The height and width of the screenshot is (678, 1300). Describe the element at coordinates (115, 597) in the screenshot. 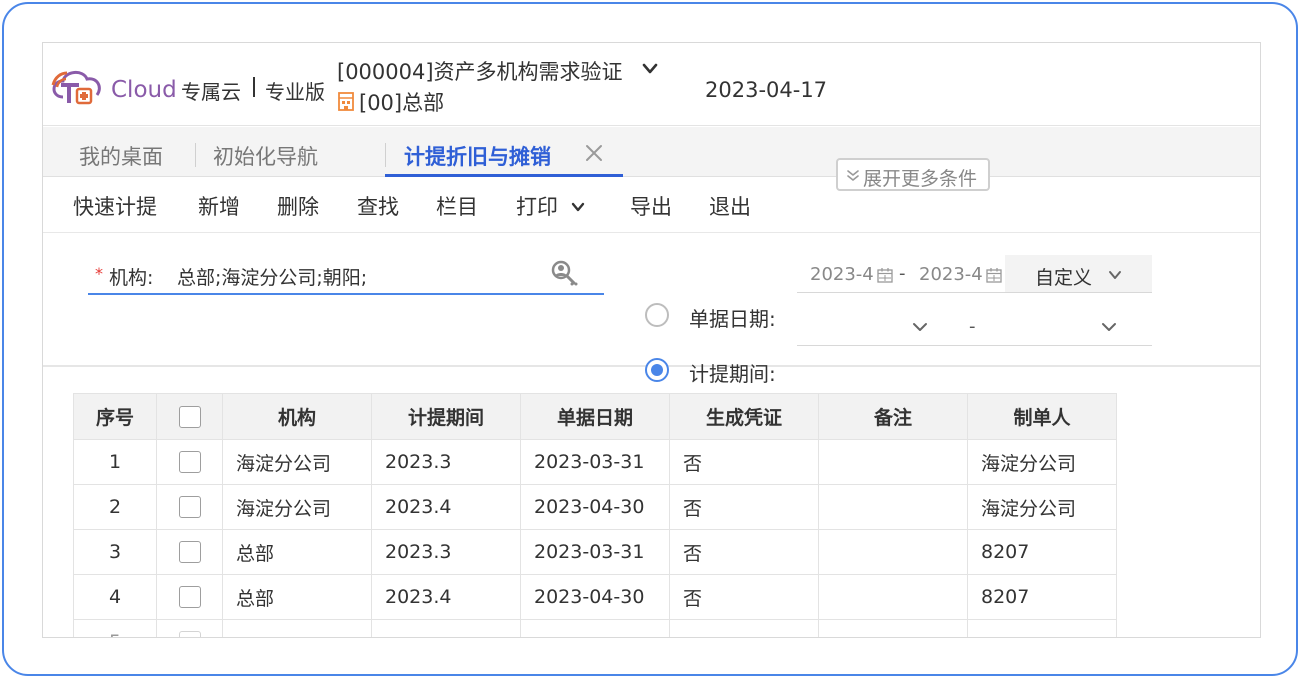

I see `row-index: 4` at that location.